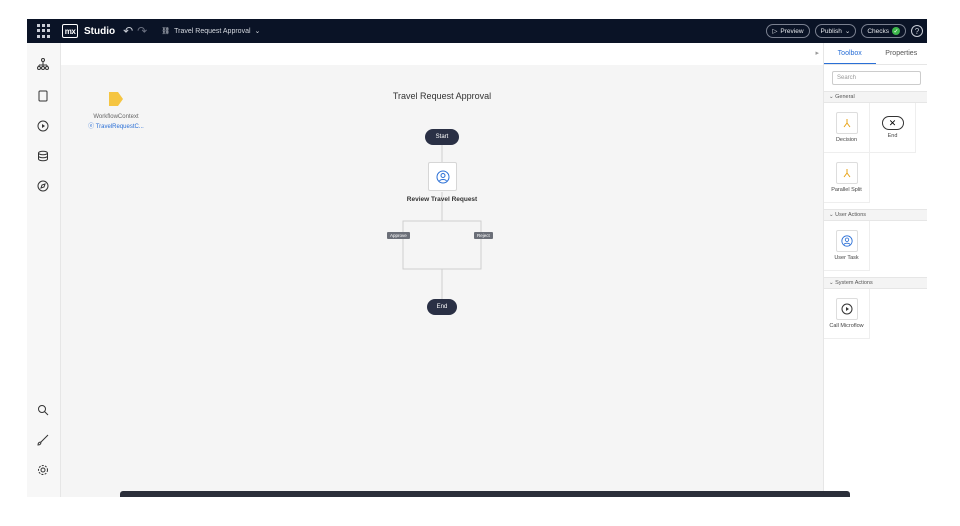 This screenshot has height=526, width=960. Describe the element at coordinates (70, 31) in the screenshot. I see `mendix-logo: mx` at that location.